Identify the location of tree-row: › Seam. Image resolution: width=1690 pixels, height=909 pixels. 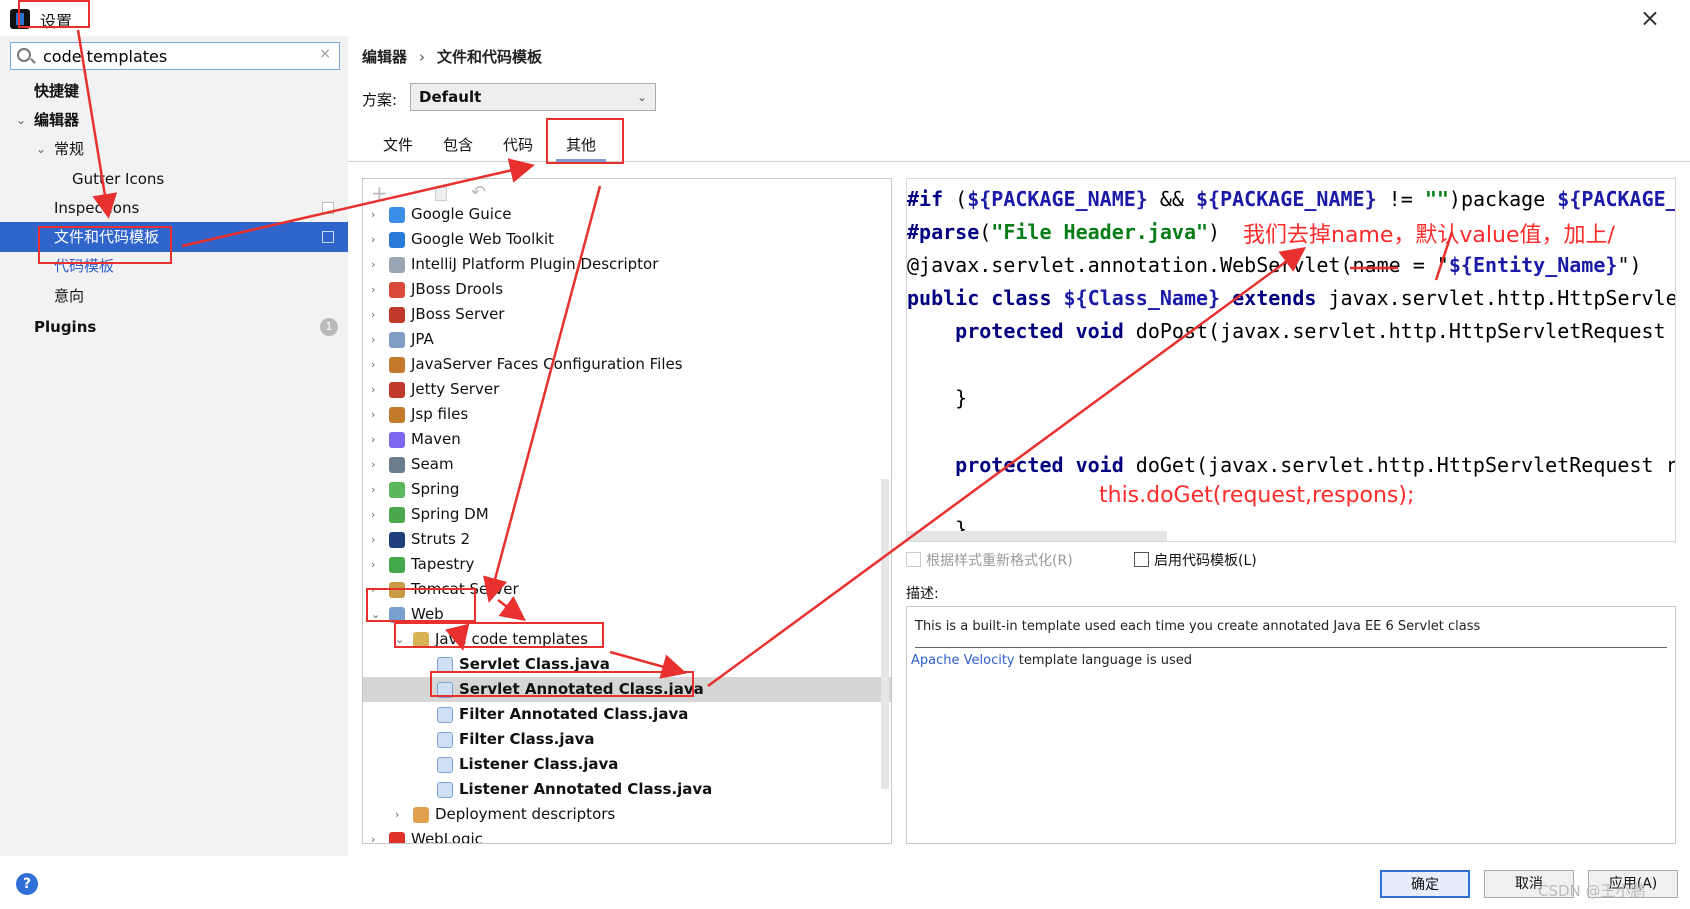
(627, 464).